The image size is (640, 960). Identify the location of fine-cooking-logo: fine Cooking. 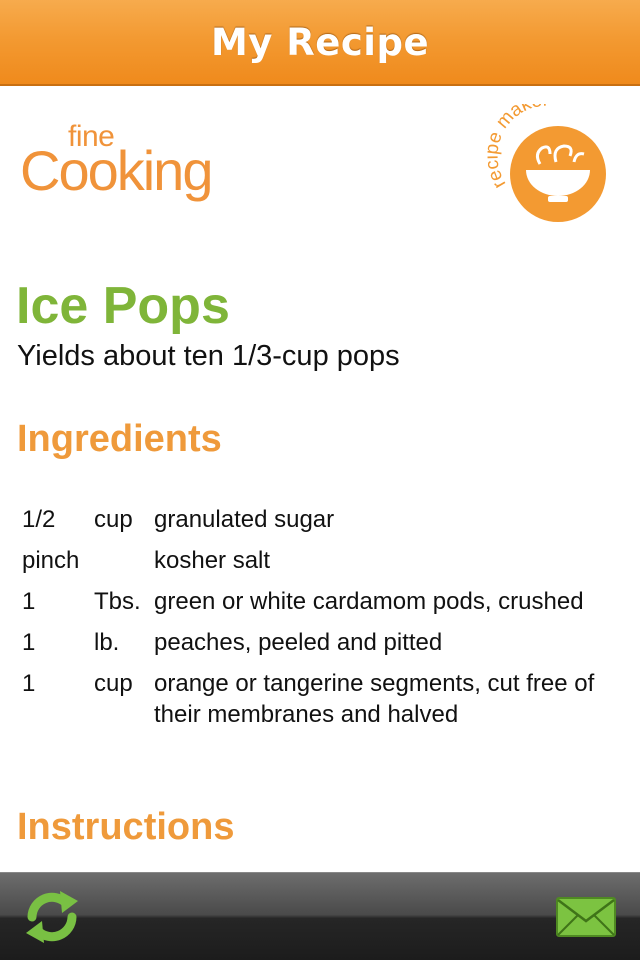
(135, 160).